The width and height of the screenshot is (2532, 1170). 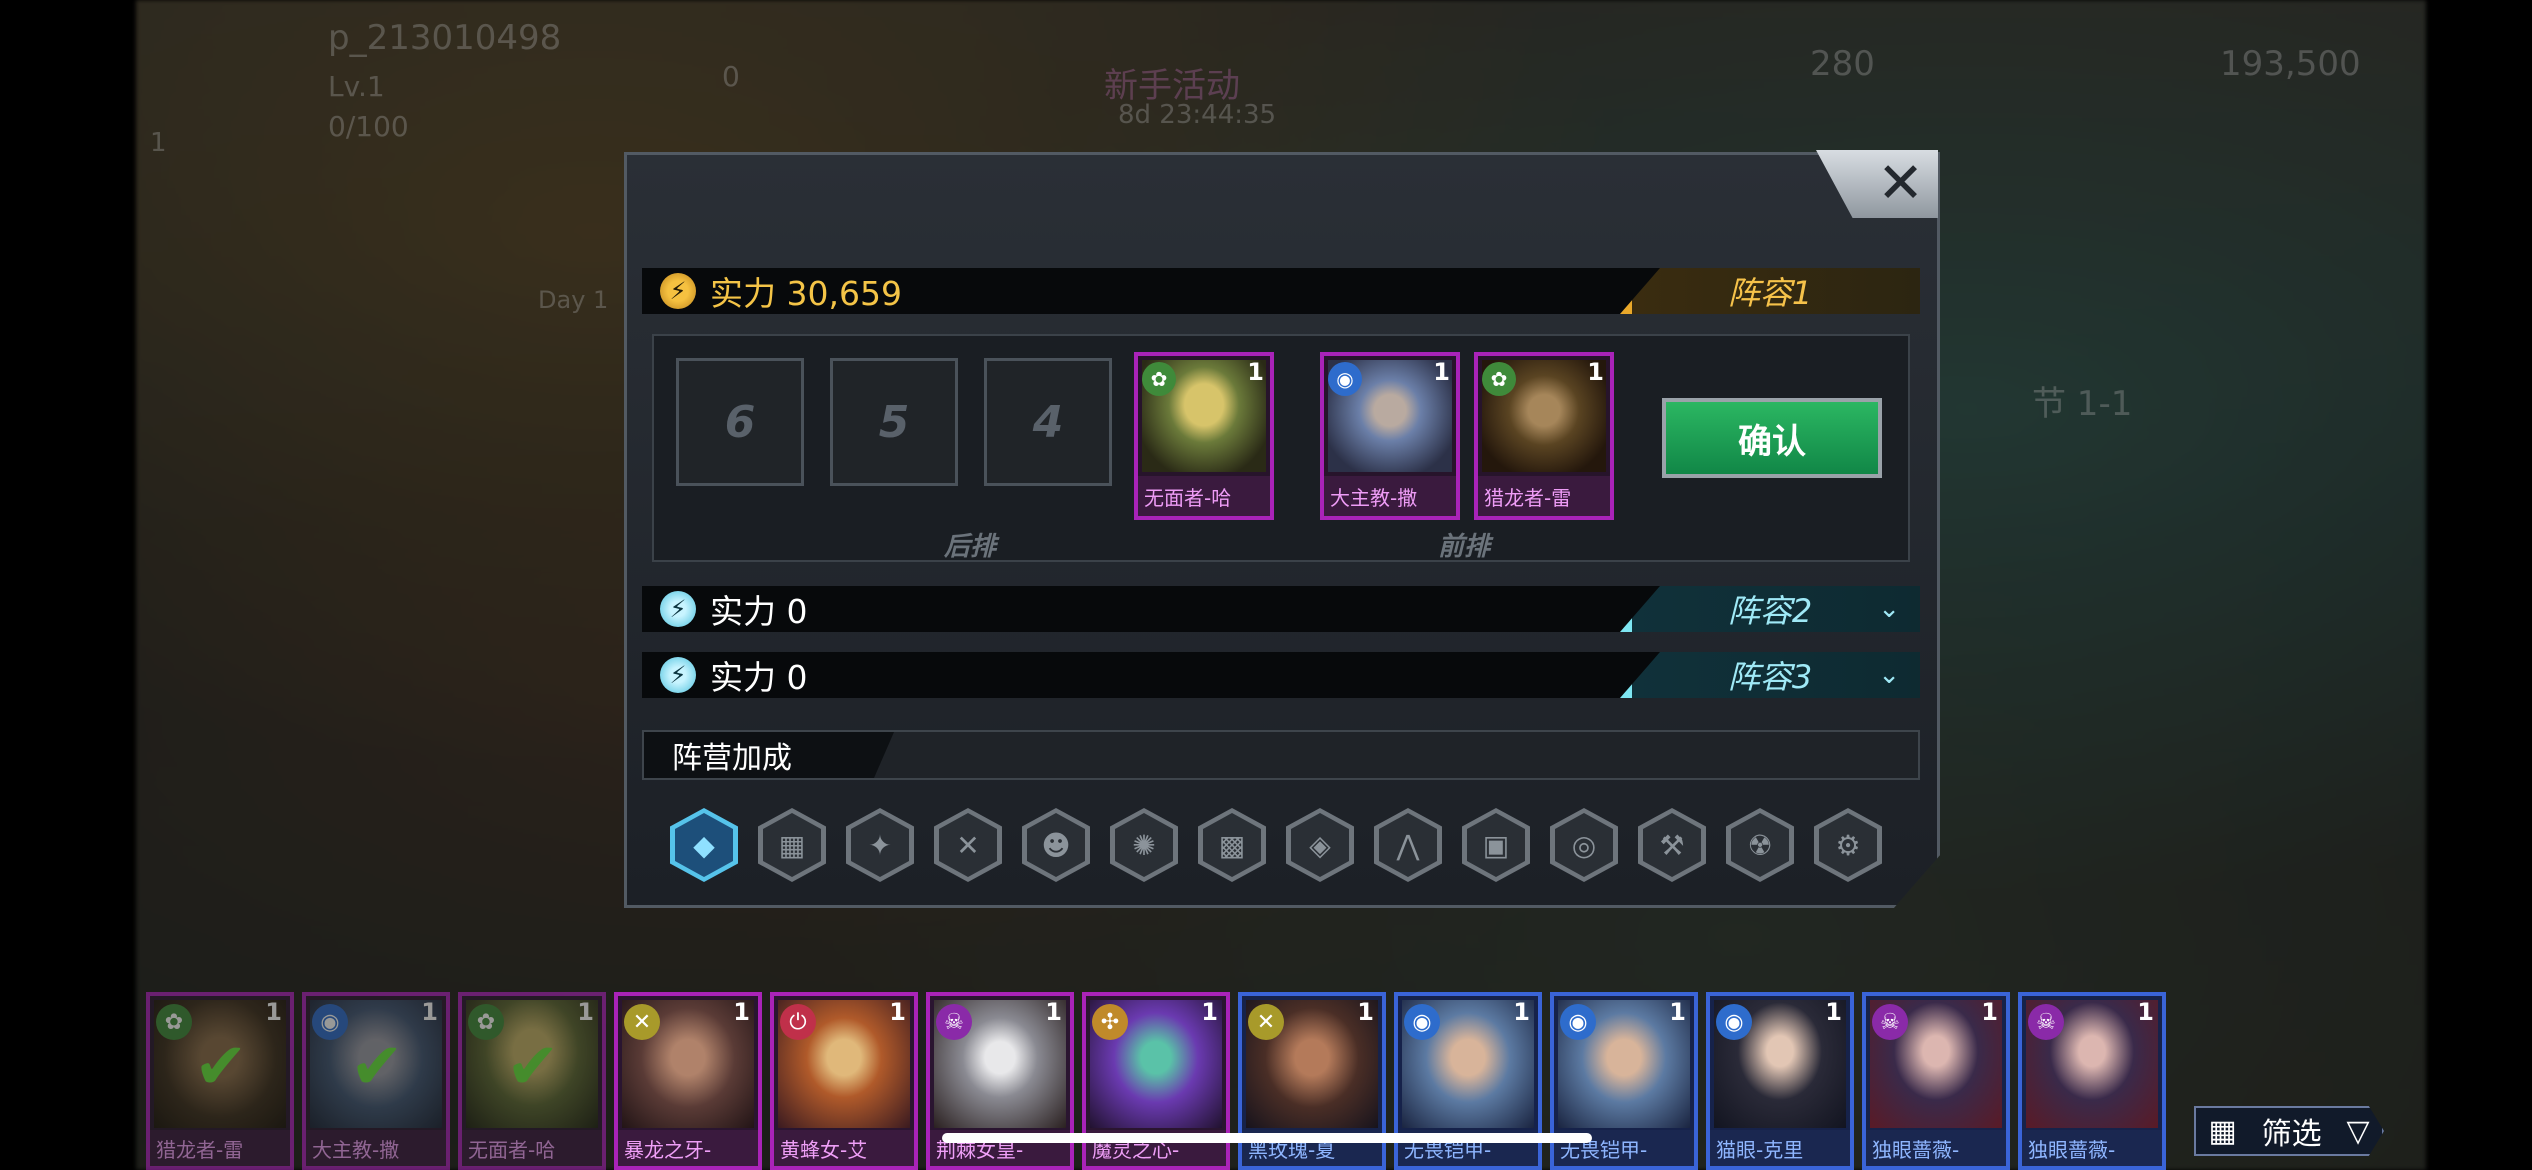 I want to click on roster-card: ◉ 1 ✔ 大主教-撒, so click(x=376, y=1081).